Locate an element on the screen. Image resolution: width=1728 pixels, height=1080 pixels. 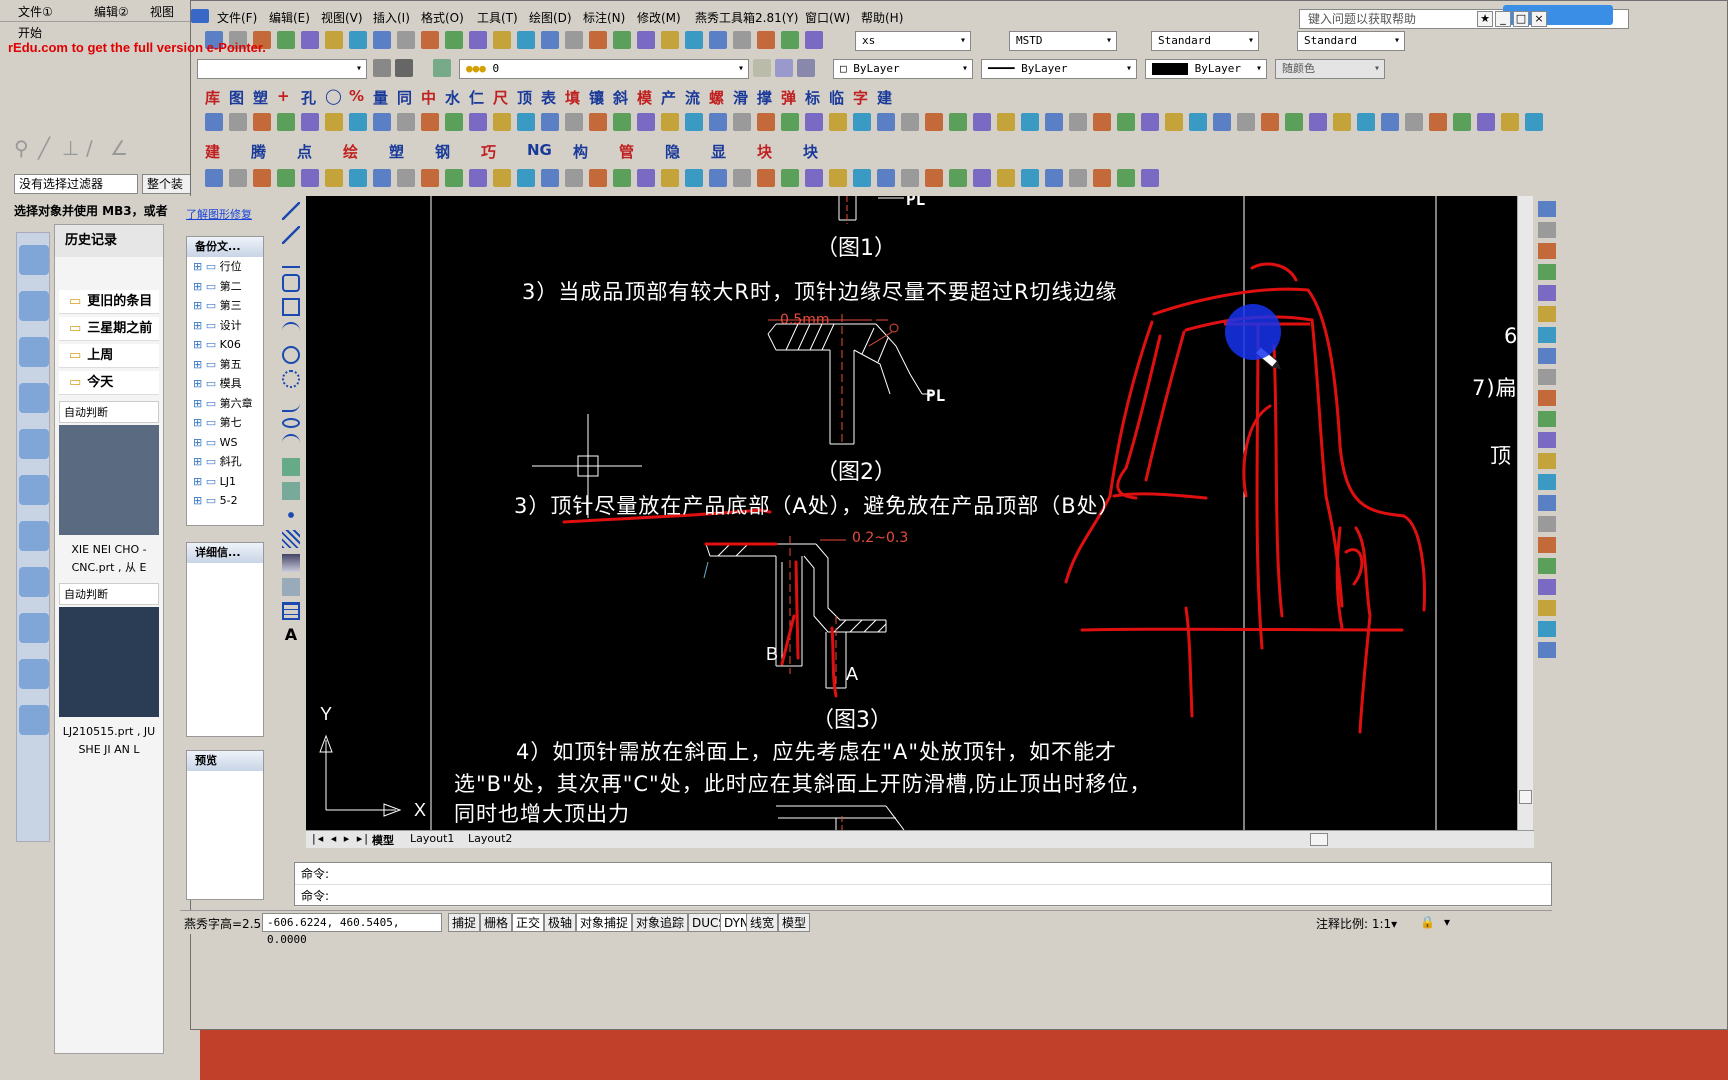
clock-icon is located at coordinates (34, 536).